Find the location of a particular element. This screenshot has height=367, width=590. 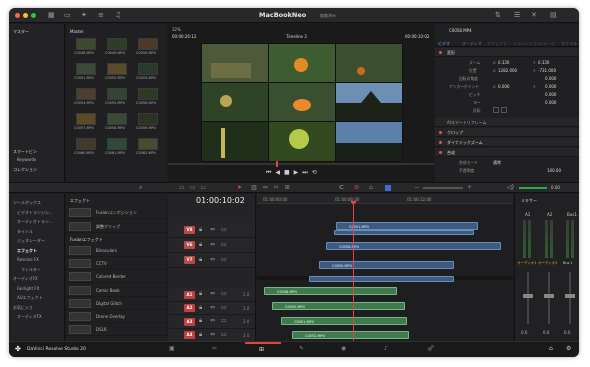

video-track-header: V8 🔒︎ ⇔ ▭ is located at coordinates (212, 230).